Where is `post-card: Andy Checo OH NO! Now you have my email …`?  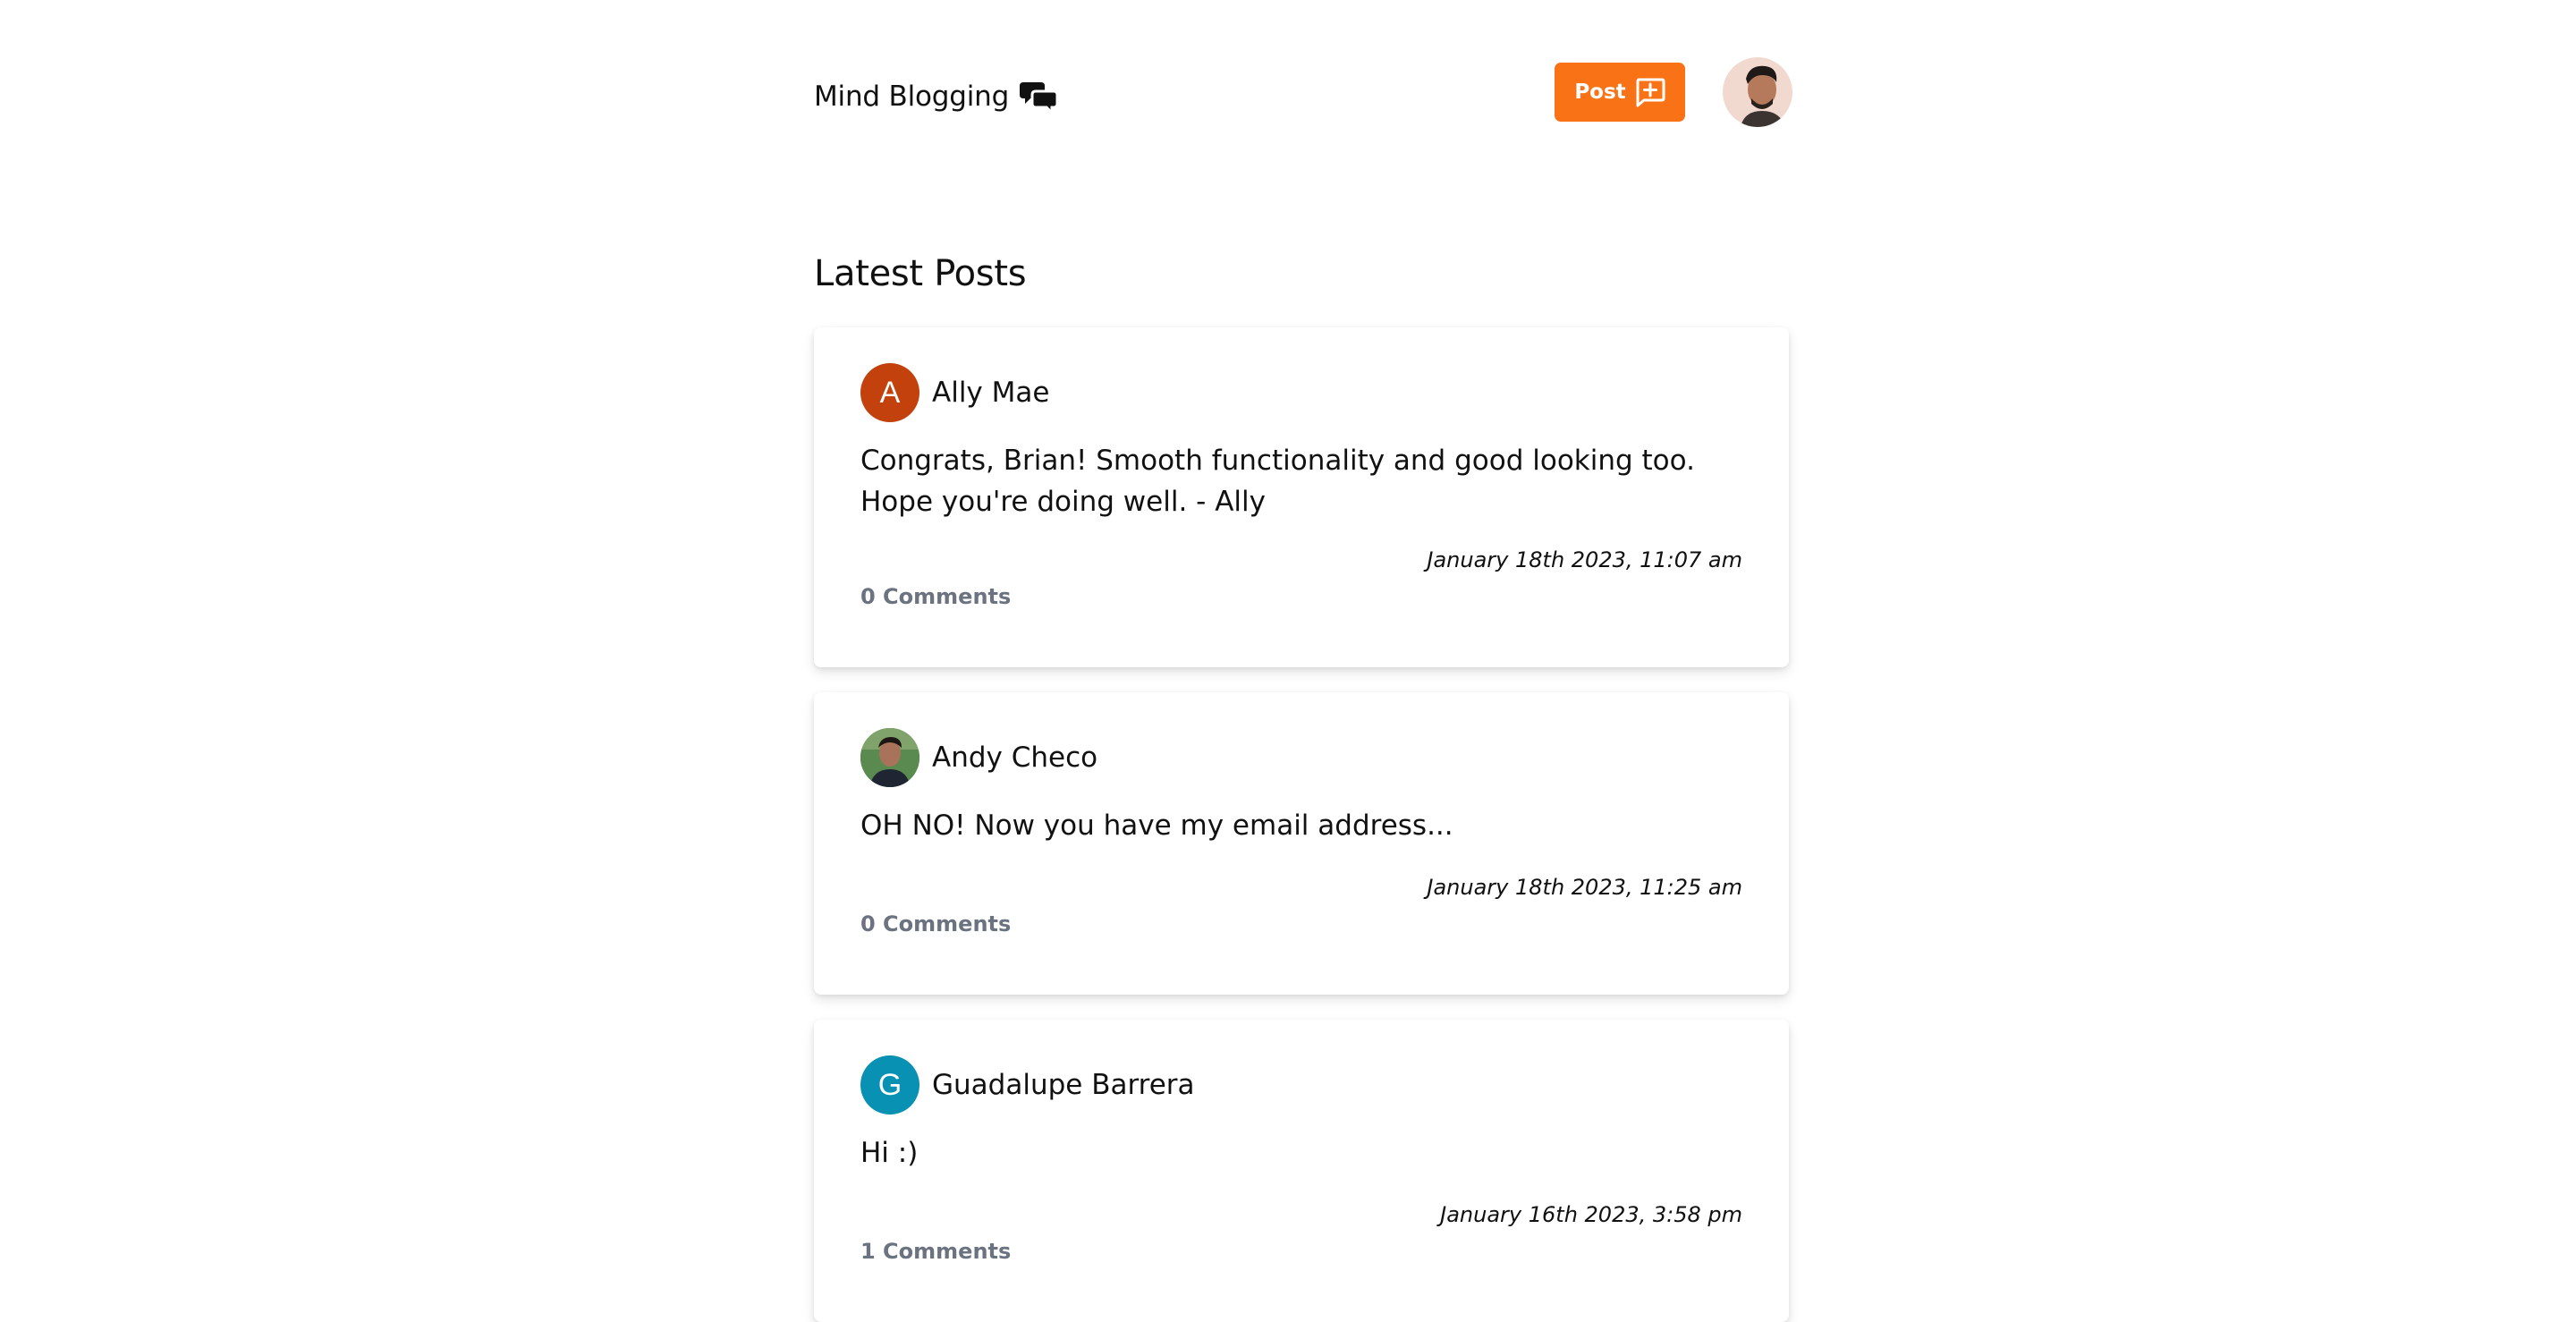
post-card: Andy Checo OH NO! Now you have my email … is located at coordinates (1301, 844).